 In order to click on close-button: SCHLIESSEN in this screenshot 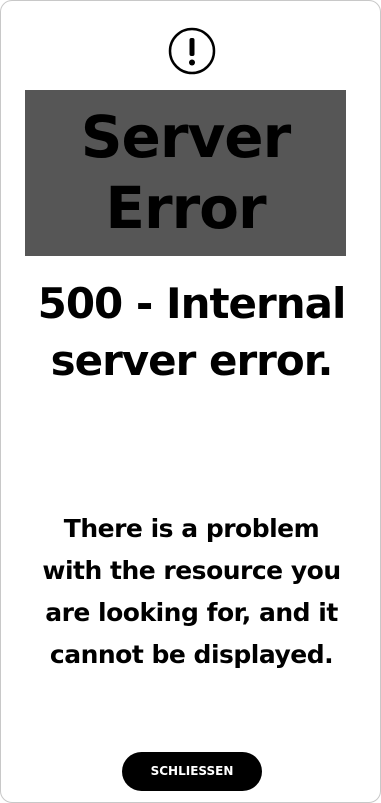, I will do `click(192, 771)`.